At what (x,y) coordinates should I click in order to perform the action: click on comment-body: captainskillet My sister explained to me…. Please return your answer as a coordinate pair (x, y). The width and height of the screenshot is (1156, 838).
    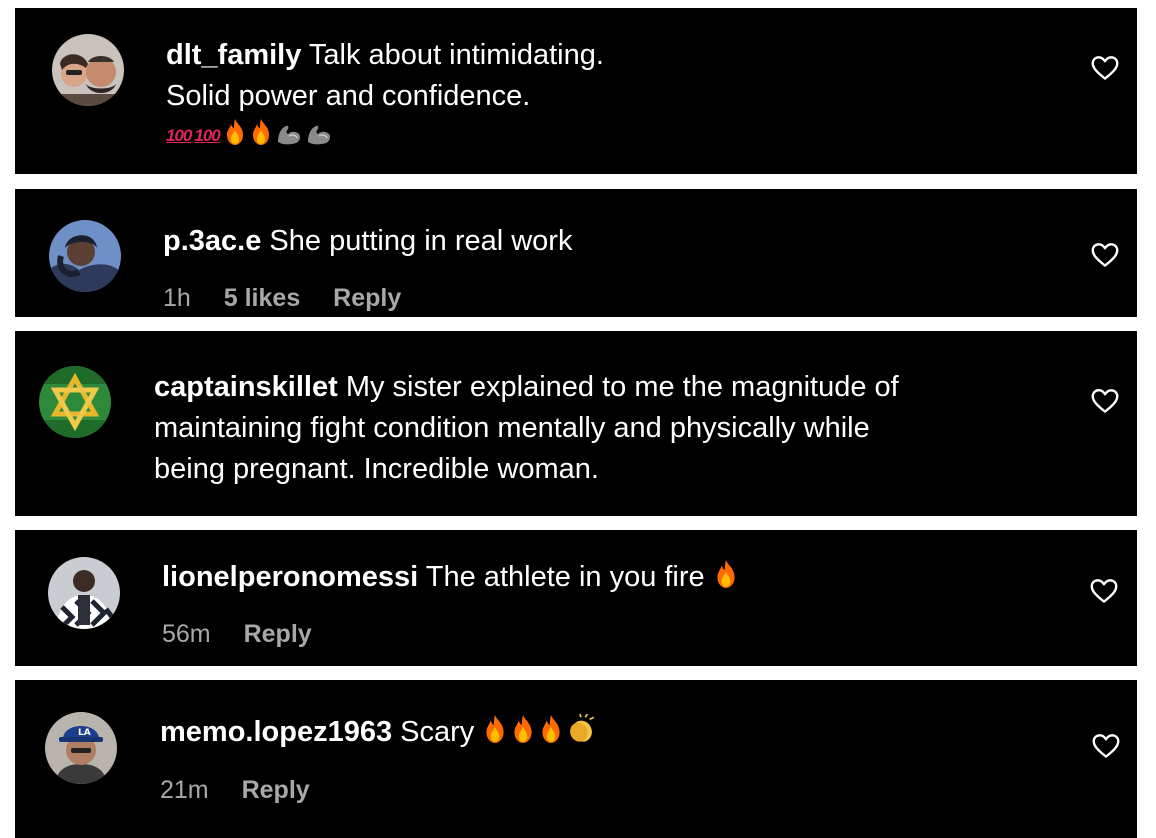
    Looking at the image, I should click on (526, 428).